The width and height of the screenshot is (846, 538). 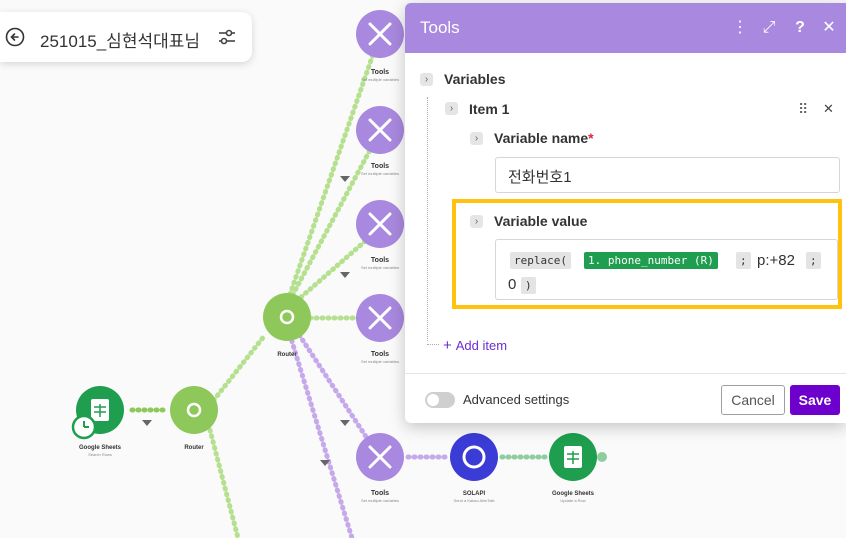 I want to click on expand-icon: ⤢, so click(x=769, y=28).